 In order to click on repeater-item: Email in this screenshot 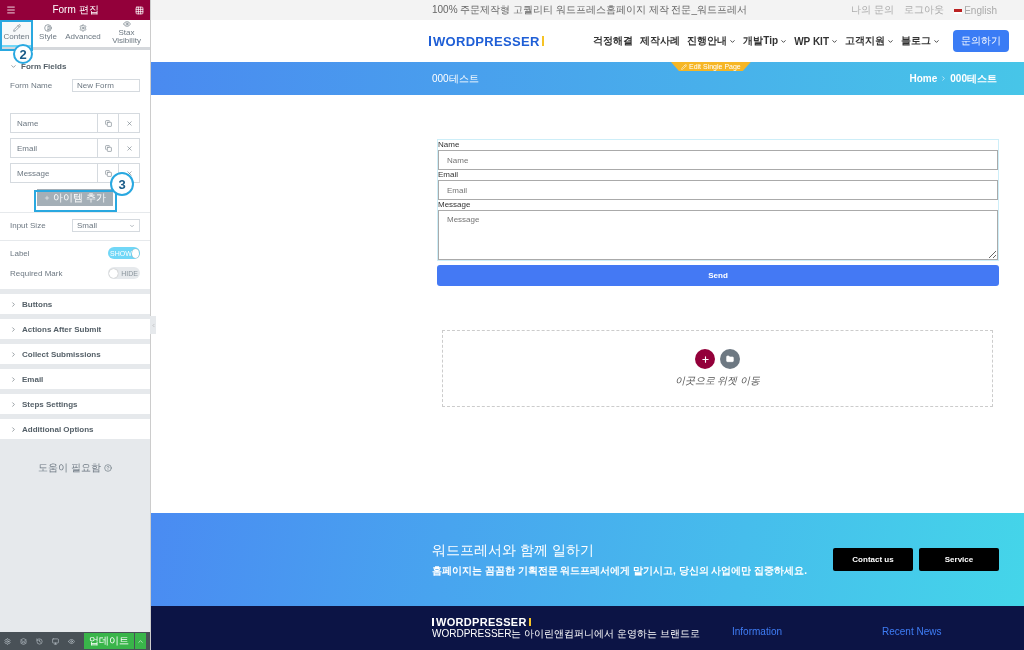, I will do `click(75, 148)`.